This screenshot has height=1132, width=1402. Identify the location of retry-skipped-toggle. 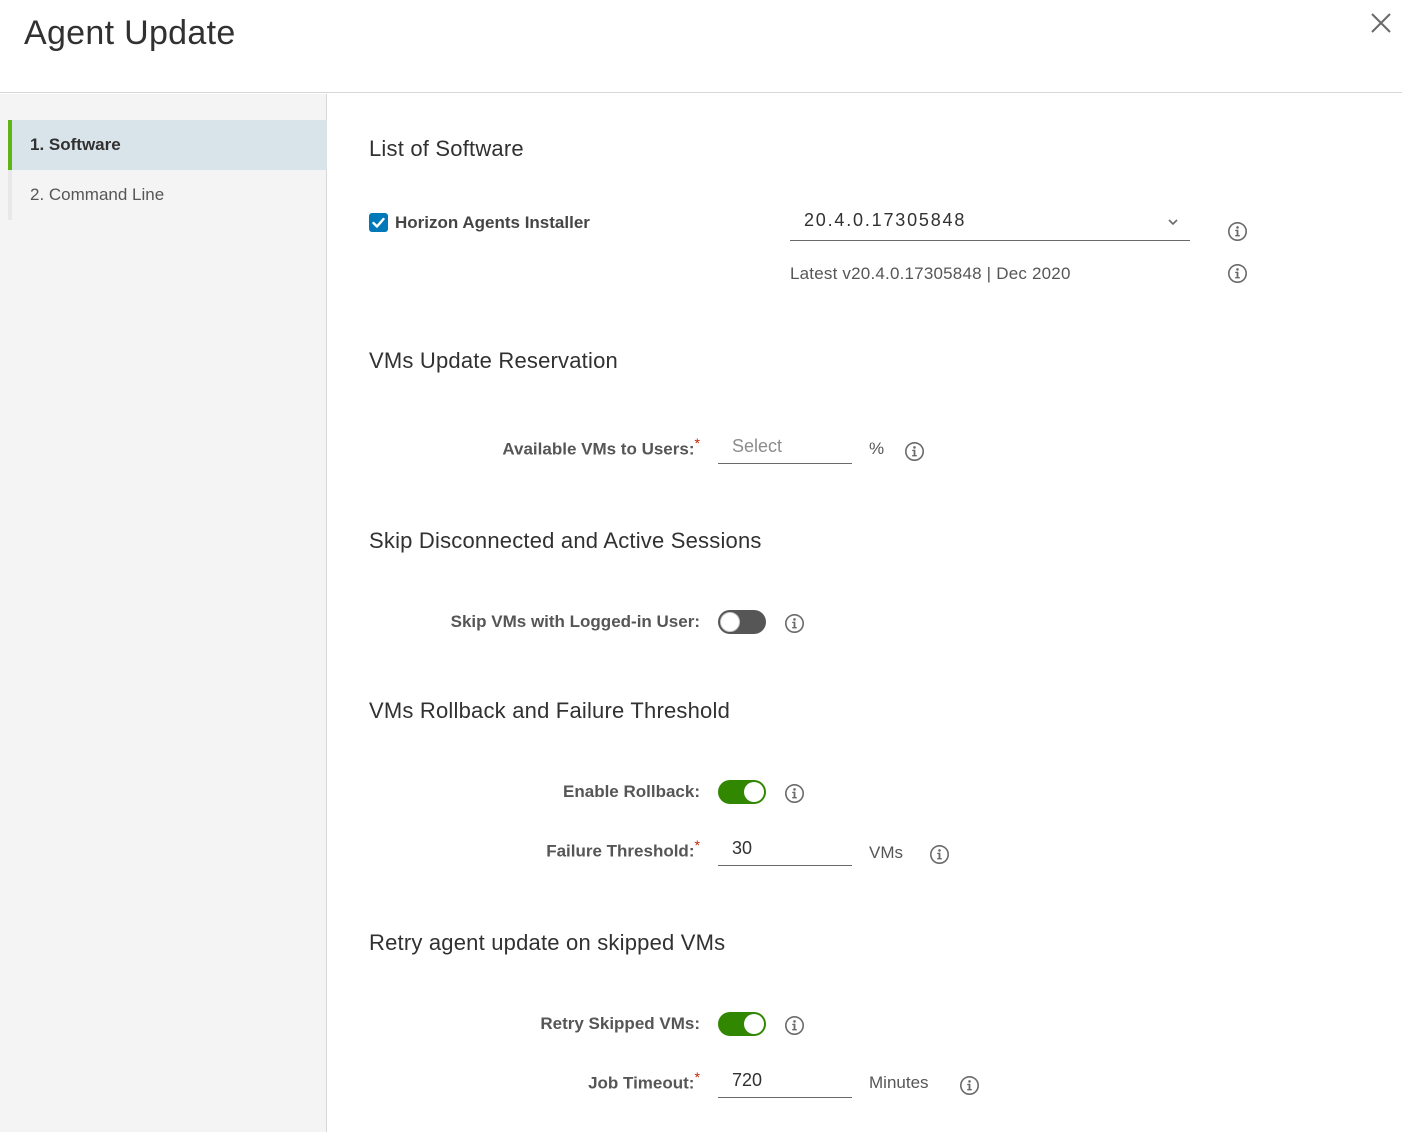
(742, 1024).